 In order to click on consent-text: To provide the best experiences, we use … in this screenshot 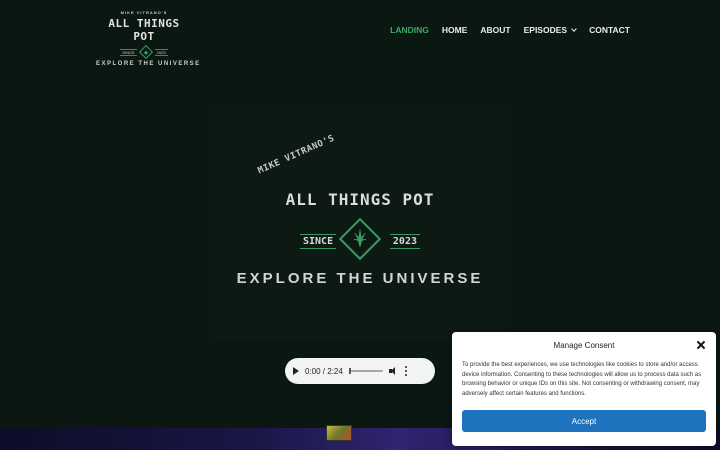, I will do `click(582, 379)`.